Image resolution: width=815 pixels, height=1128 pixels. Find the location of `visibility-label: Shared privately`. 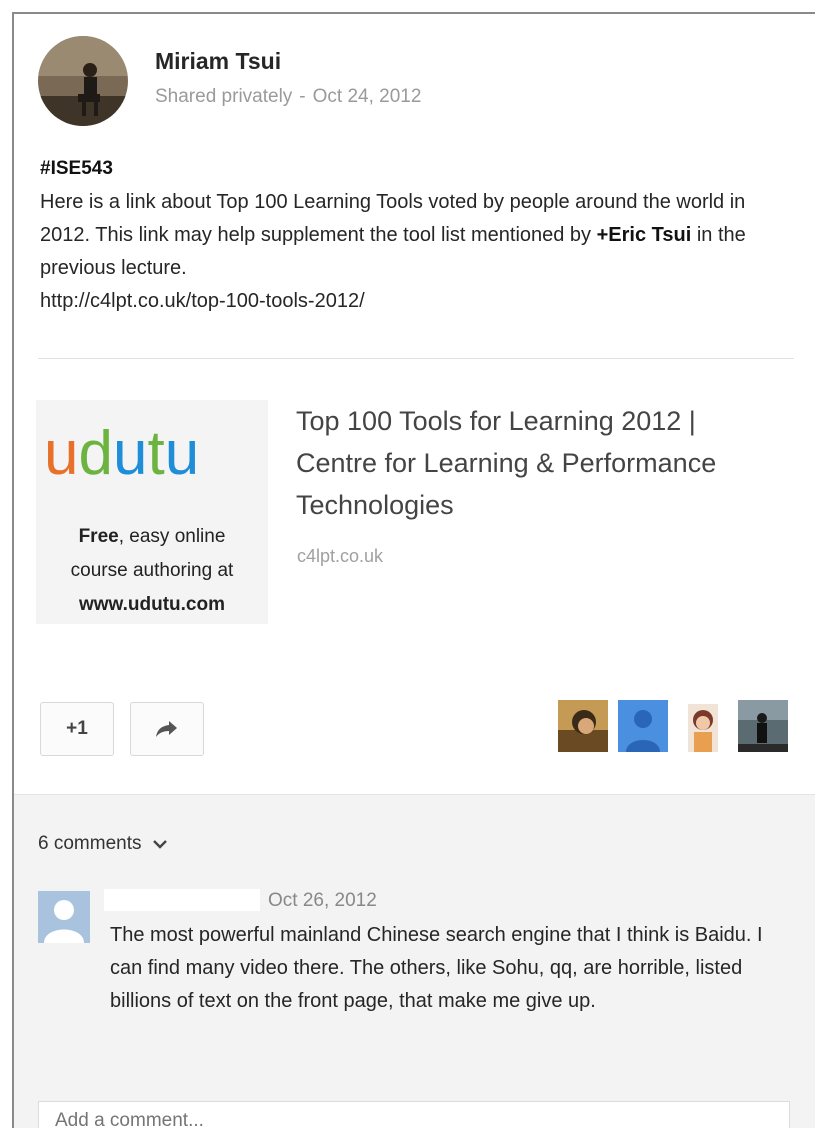

visibility-label: Shared privately is located at coordinates (223, 96).